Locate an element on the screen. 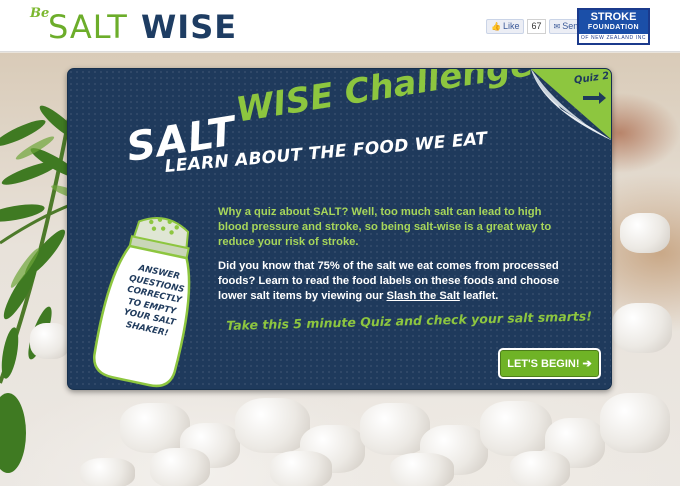 This screenshot has width=680, height=486. like-count: 67 is located at coordinates (536, 26).